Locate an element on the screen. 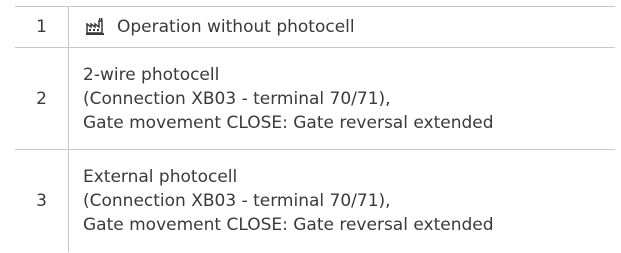 The image size is (621, 253). row-description: Operation without photocell is located at coordinates (342, 27).